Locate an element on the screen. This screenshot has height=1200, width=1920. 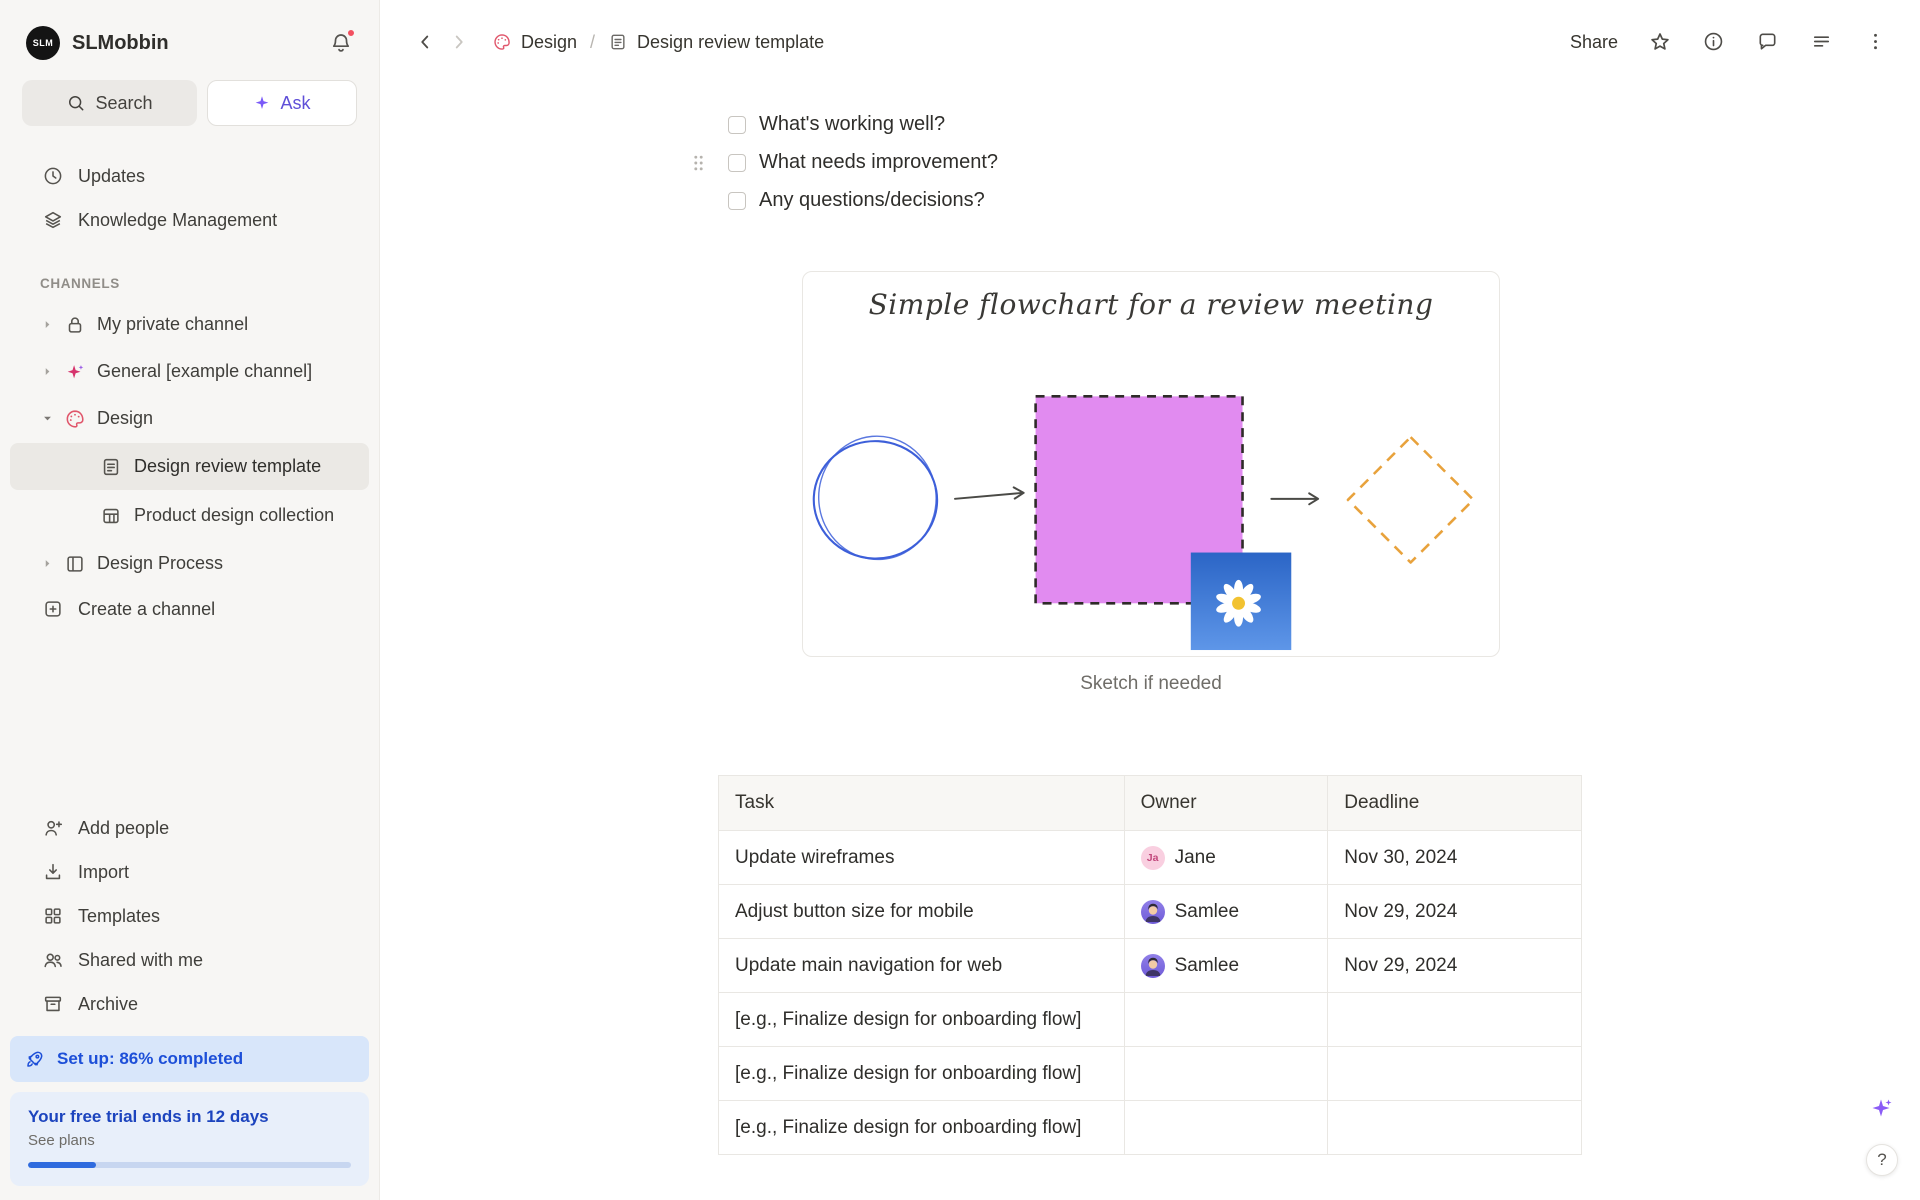
ask-label: Ask is located at coordinates (295, 102).